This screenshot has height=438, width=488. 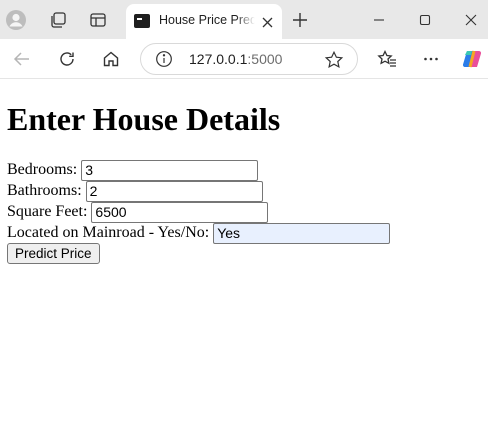 I want to click on maximize-button, so click(x=425, y=19).